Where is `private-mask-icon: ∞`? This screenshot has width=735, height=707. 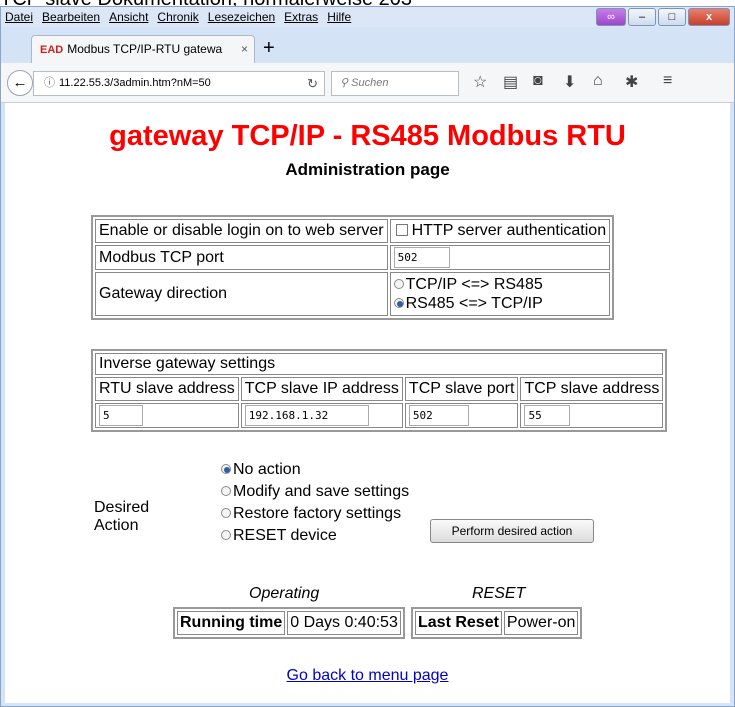 private-mask-icon: ∞ is located at coordinates (611, 17).